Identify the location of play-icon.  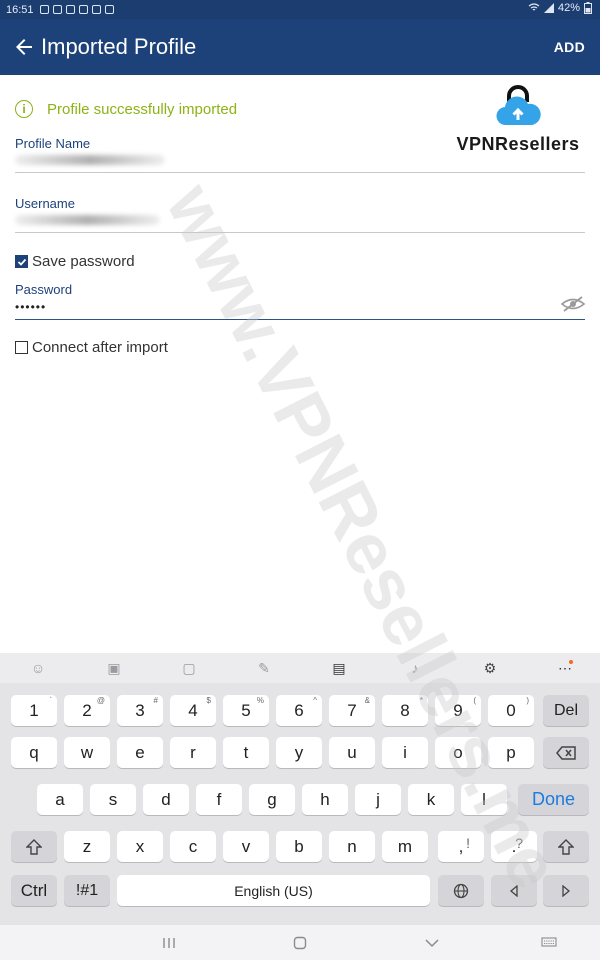
(109, 9).